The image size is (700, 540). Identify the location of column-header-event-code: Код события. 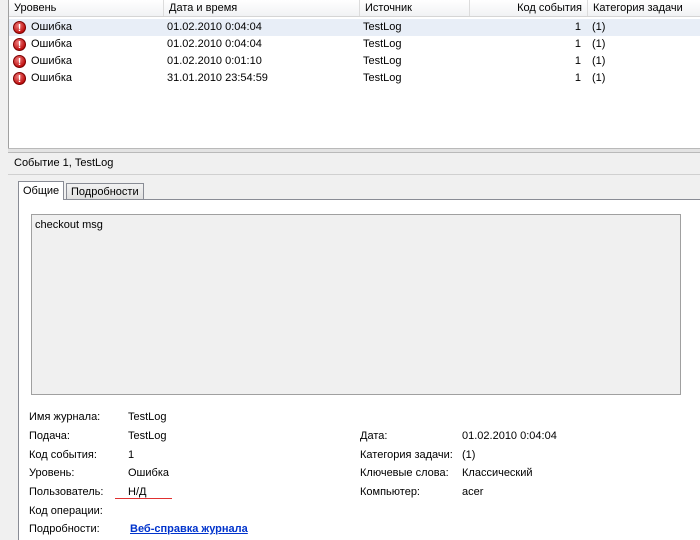
(528, 8).